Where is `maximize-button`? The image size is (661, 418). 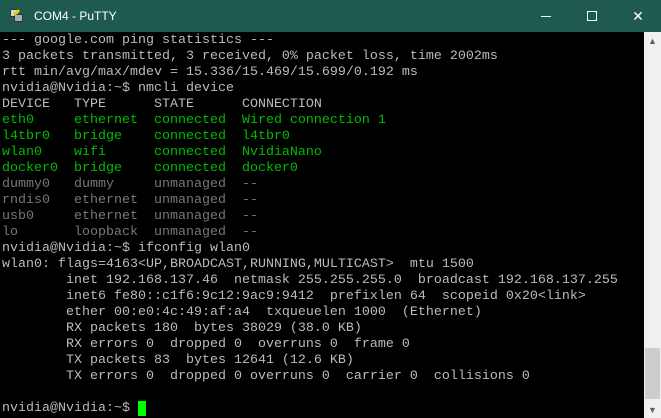
maximize-button is located at coordinates (592, 16).